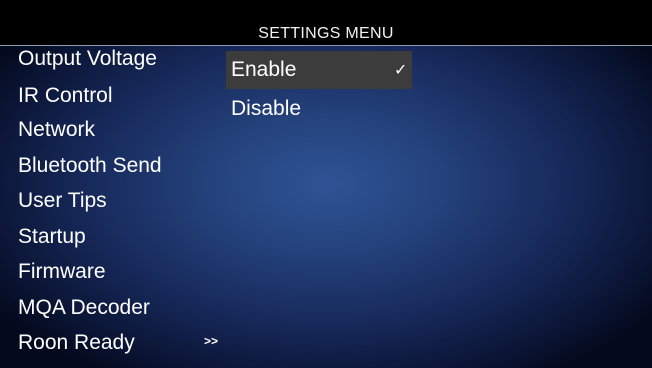 This screenshot has height=368, width=652. Describe the element at coordinates (211, 341) in the screenshot. I see `more-indicator: >>` at that location.